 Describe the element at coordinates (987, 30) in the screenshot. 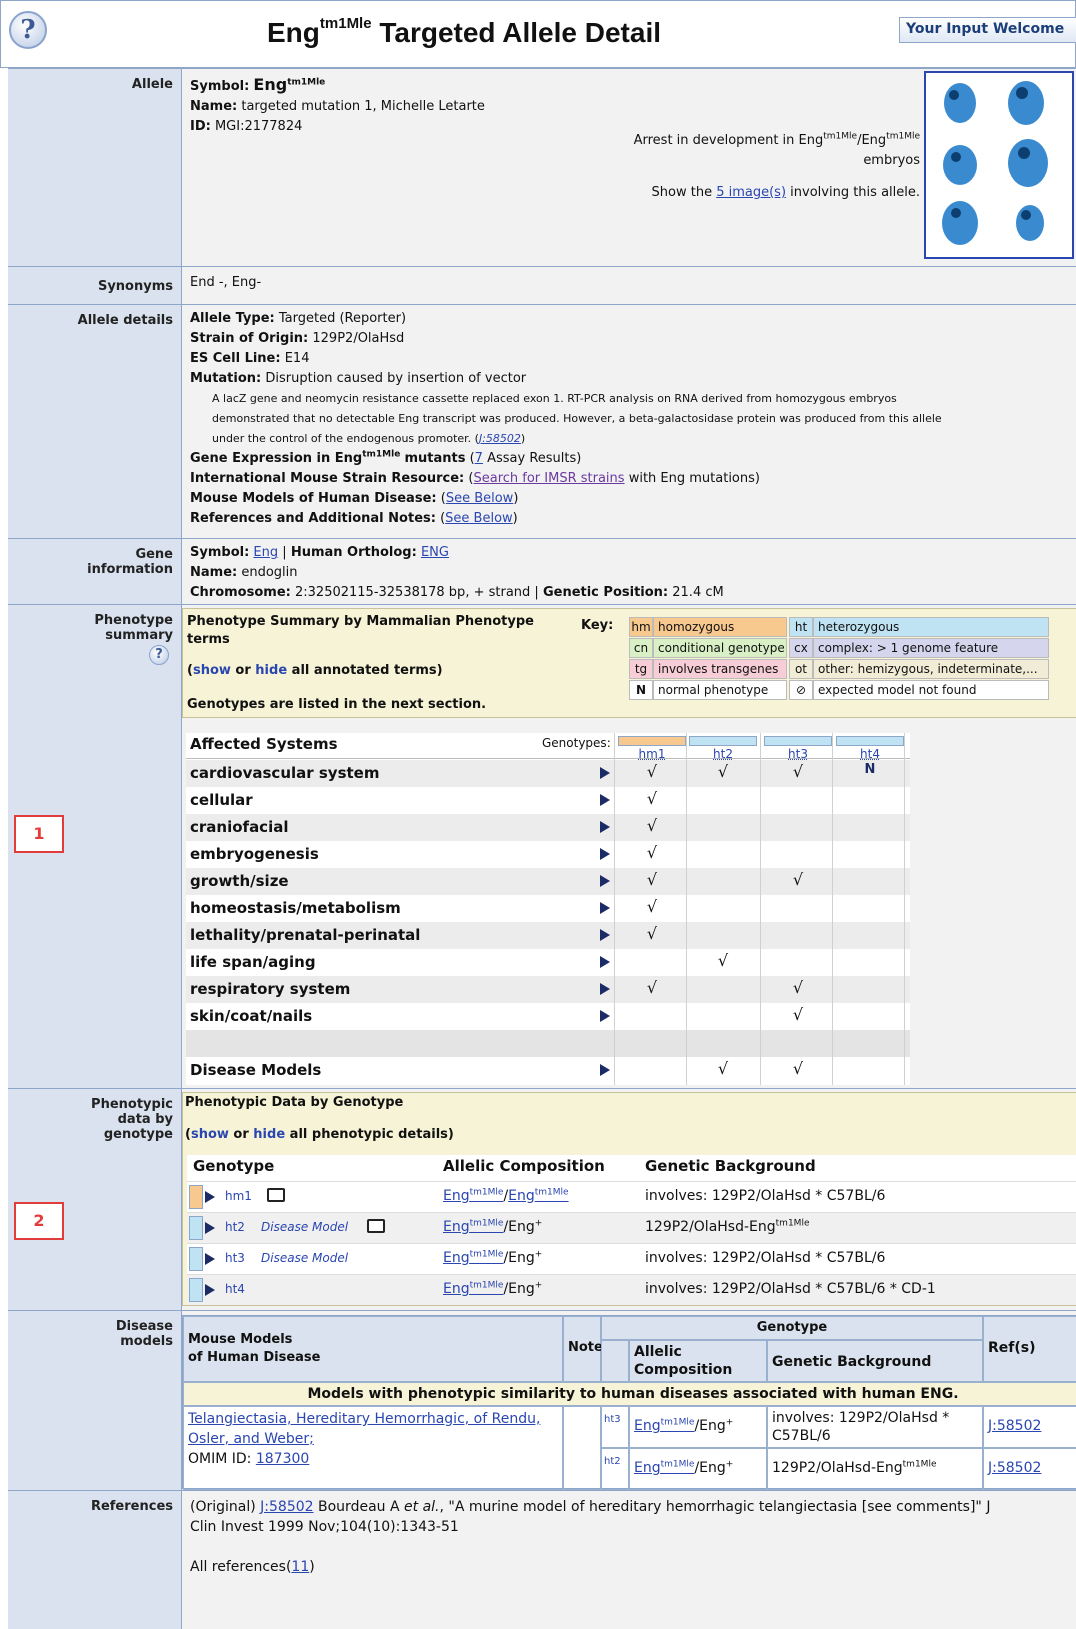

I see `your-input-welcome-button: Your Input Welcome` at that location.